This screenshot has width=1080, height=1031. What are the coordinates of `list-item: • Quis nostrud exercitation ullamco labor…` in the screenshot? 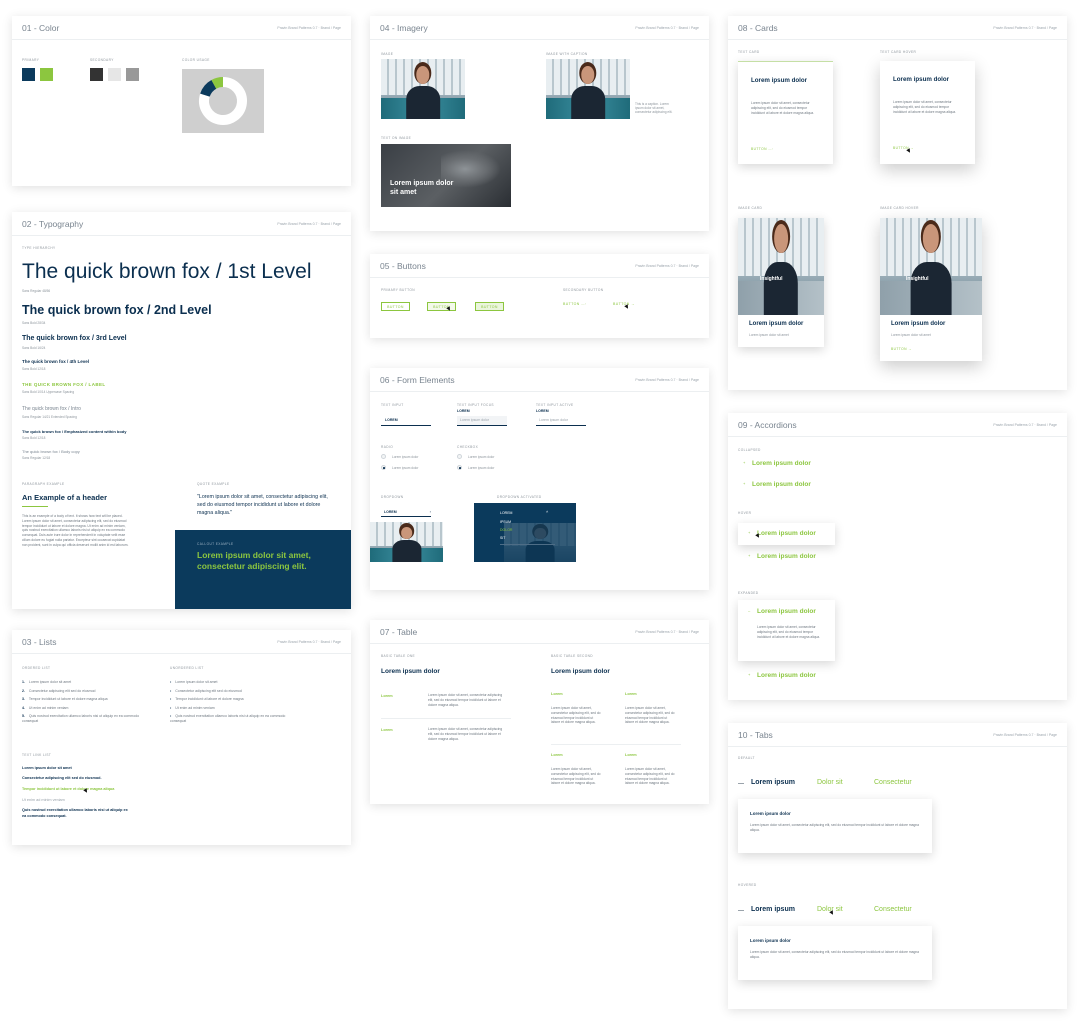 It's located at (230, 718).